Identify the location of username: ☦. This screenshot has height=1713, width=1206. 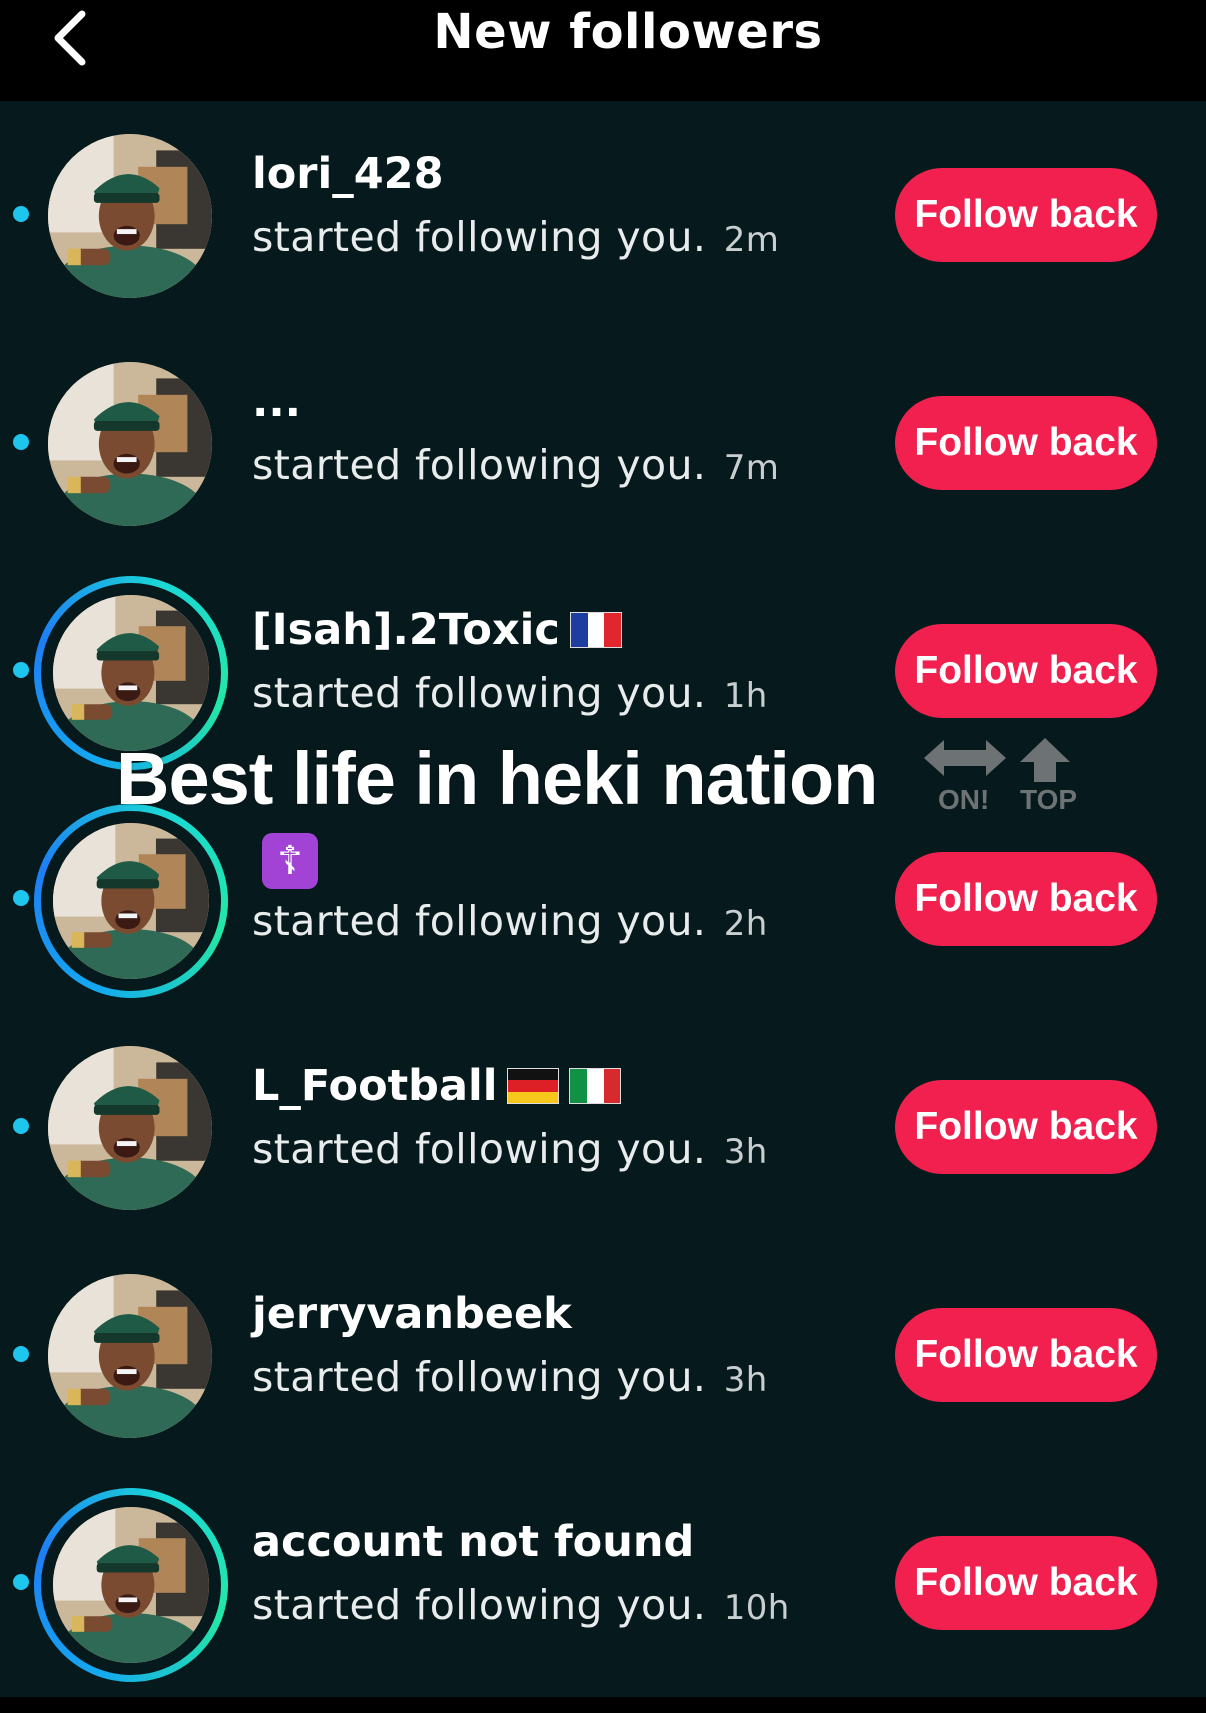
(285, 861).